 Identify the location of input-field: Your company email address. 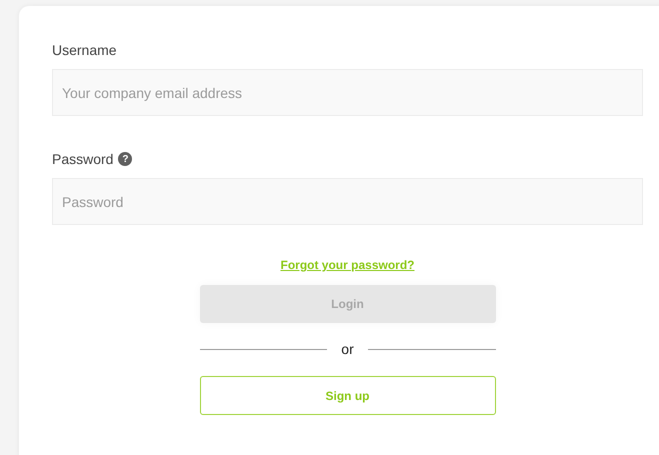
(347, 92).